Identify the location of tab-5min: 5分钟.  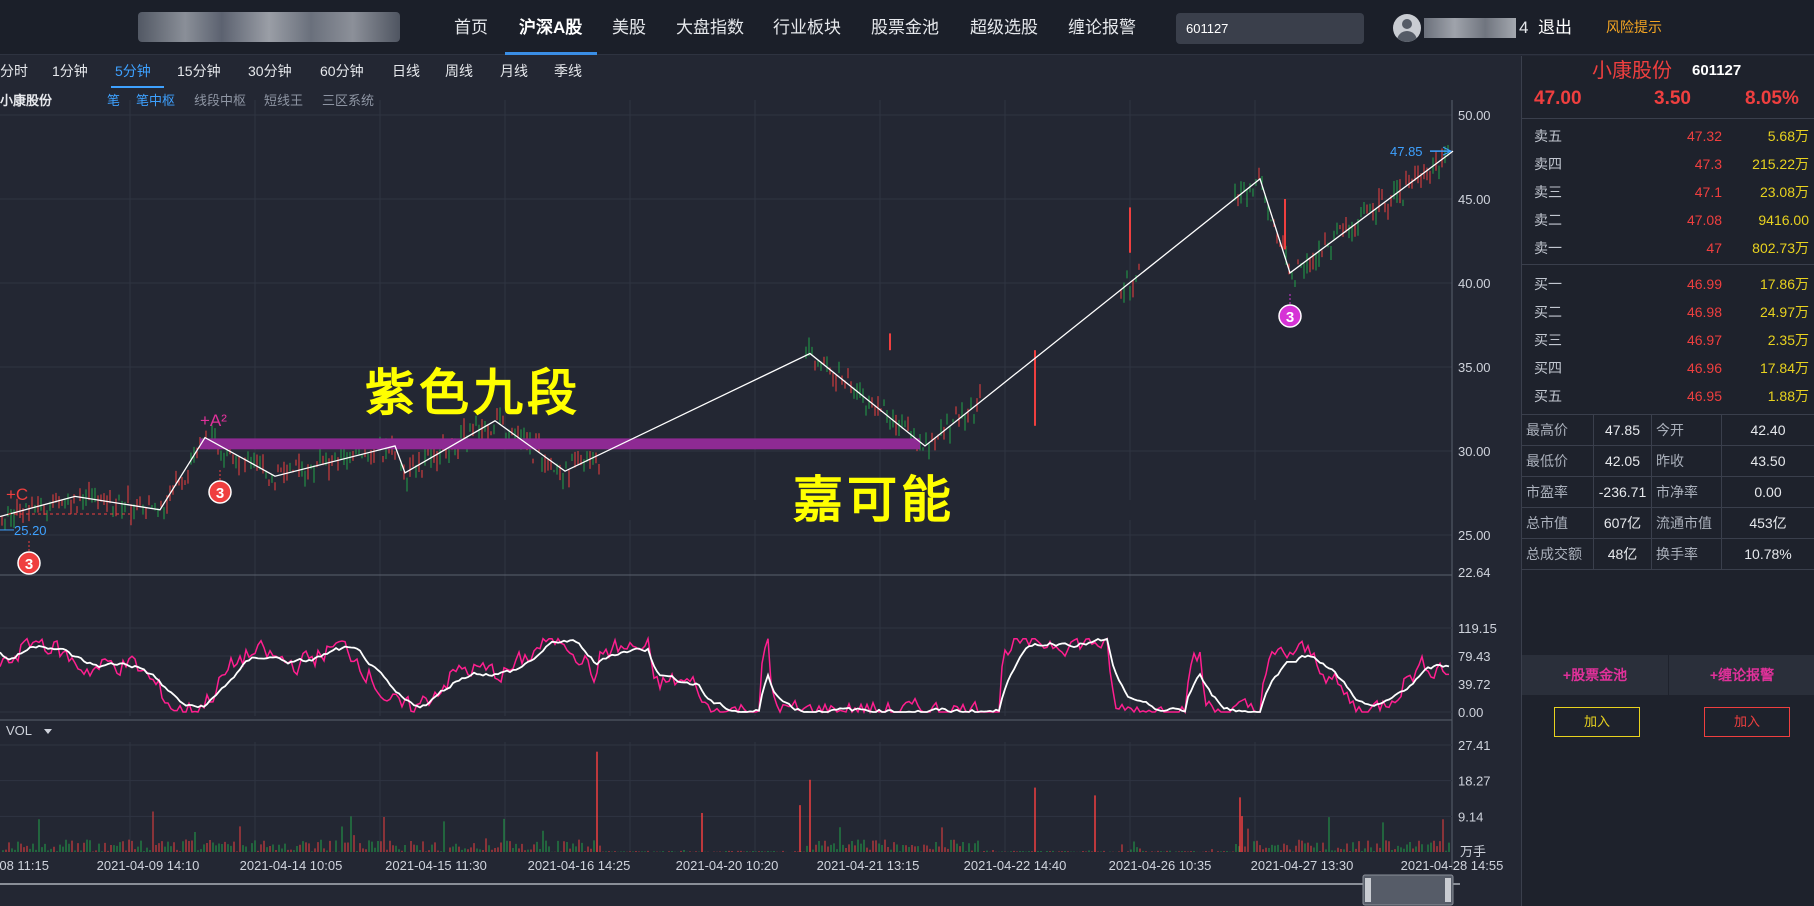
(133, 71).